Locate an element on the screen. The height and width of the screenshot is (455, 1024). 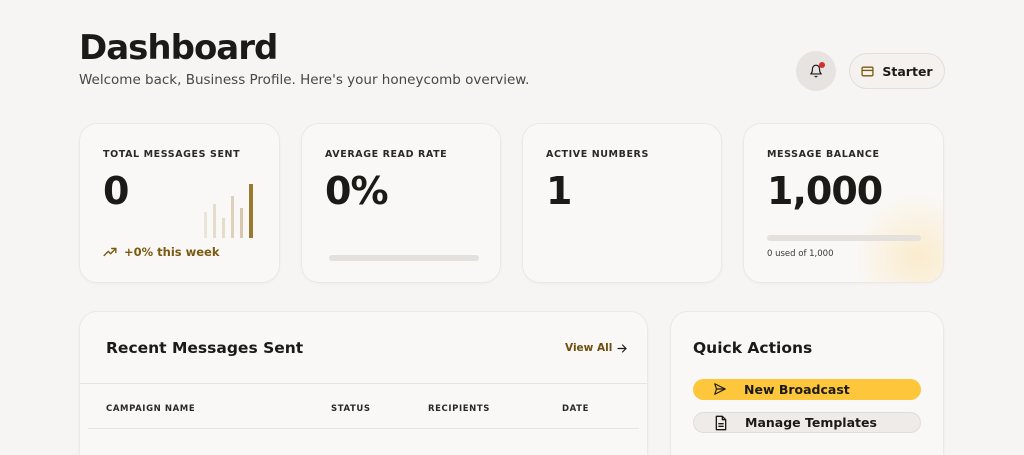
stat-label: TOTAL MESSAGES SENT is located at coordinates (172, 154).